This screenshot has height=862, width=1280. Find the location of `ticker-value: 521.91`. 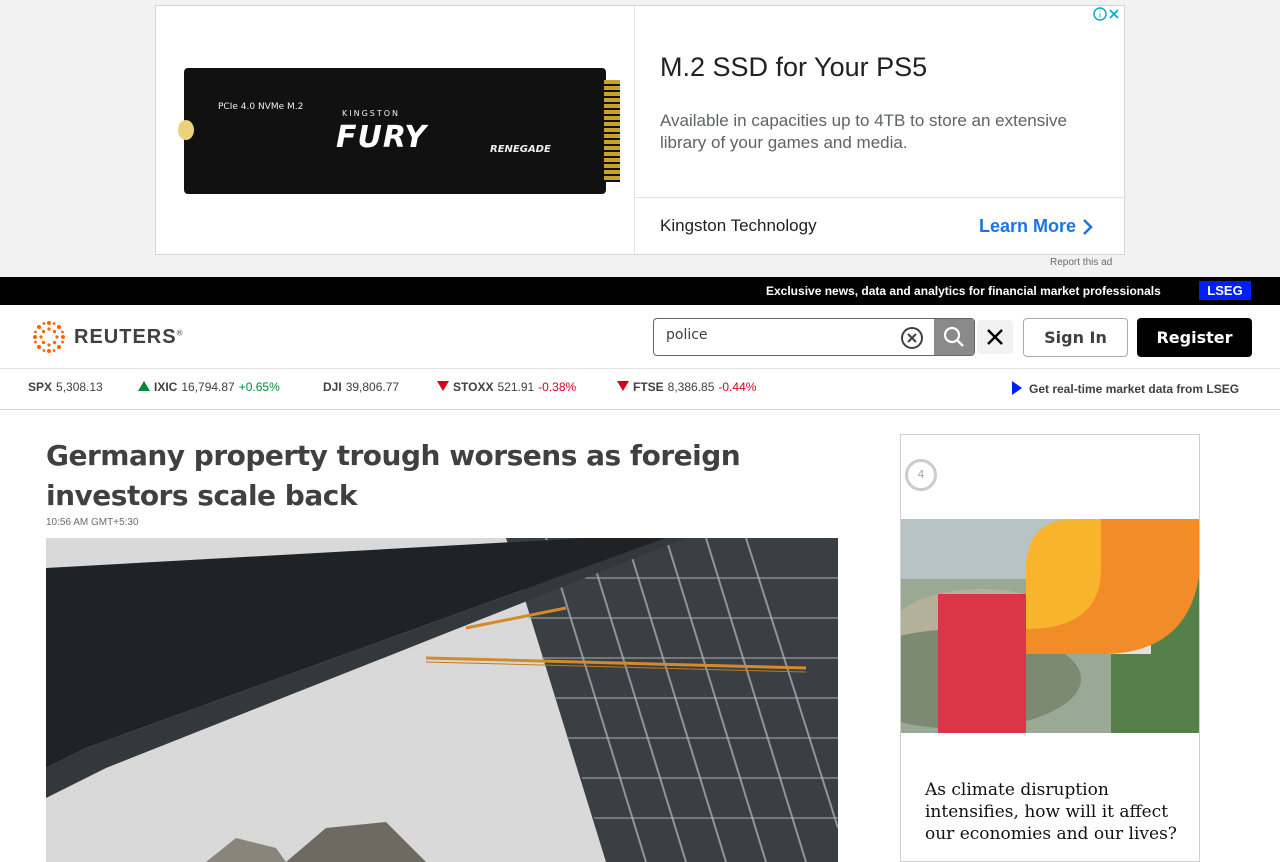

ticker-value: 521.91 is located at coordinates (516, 387).